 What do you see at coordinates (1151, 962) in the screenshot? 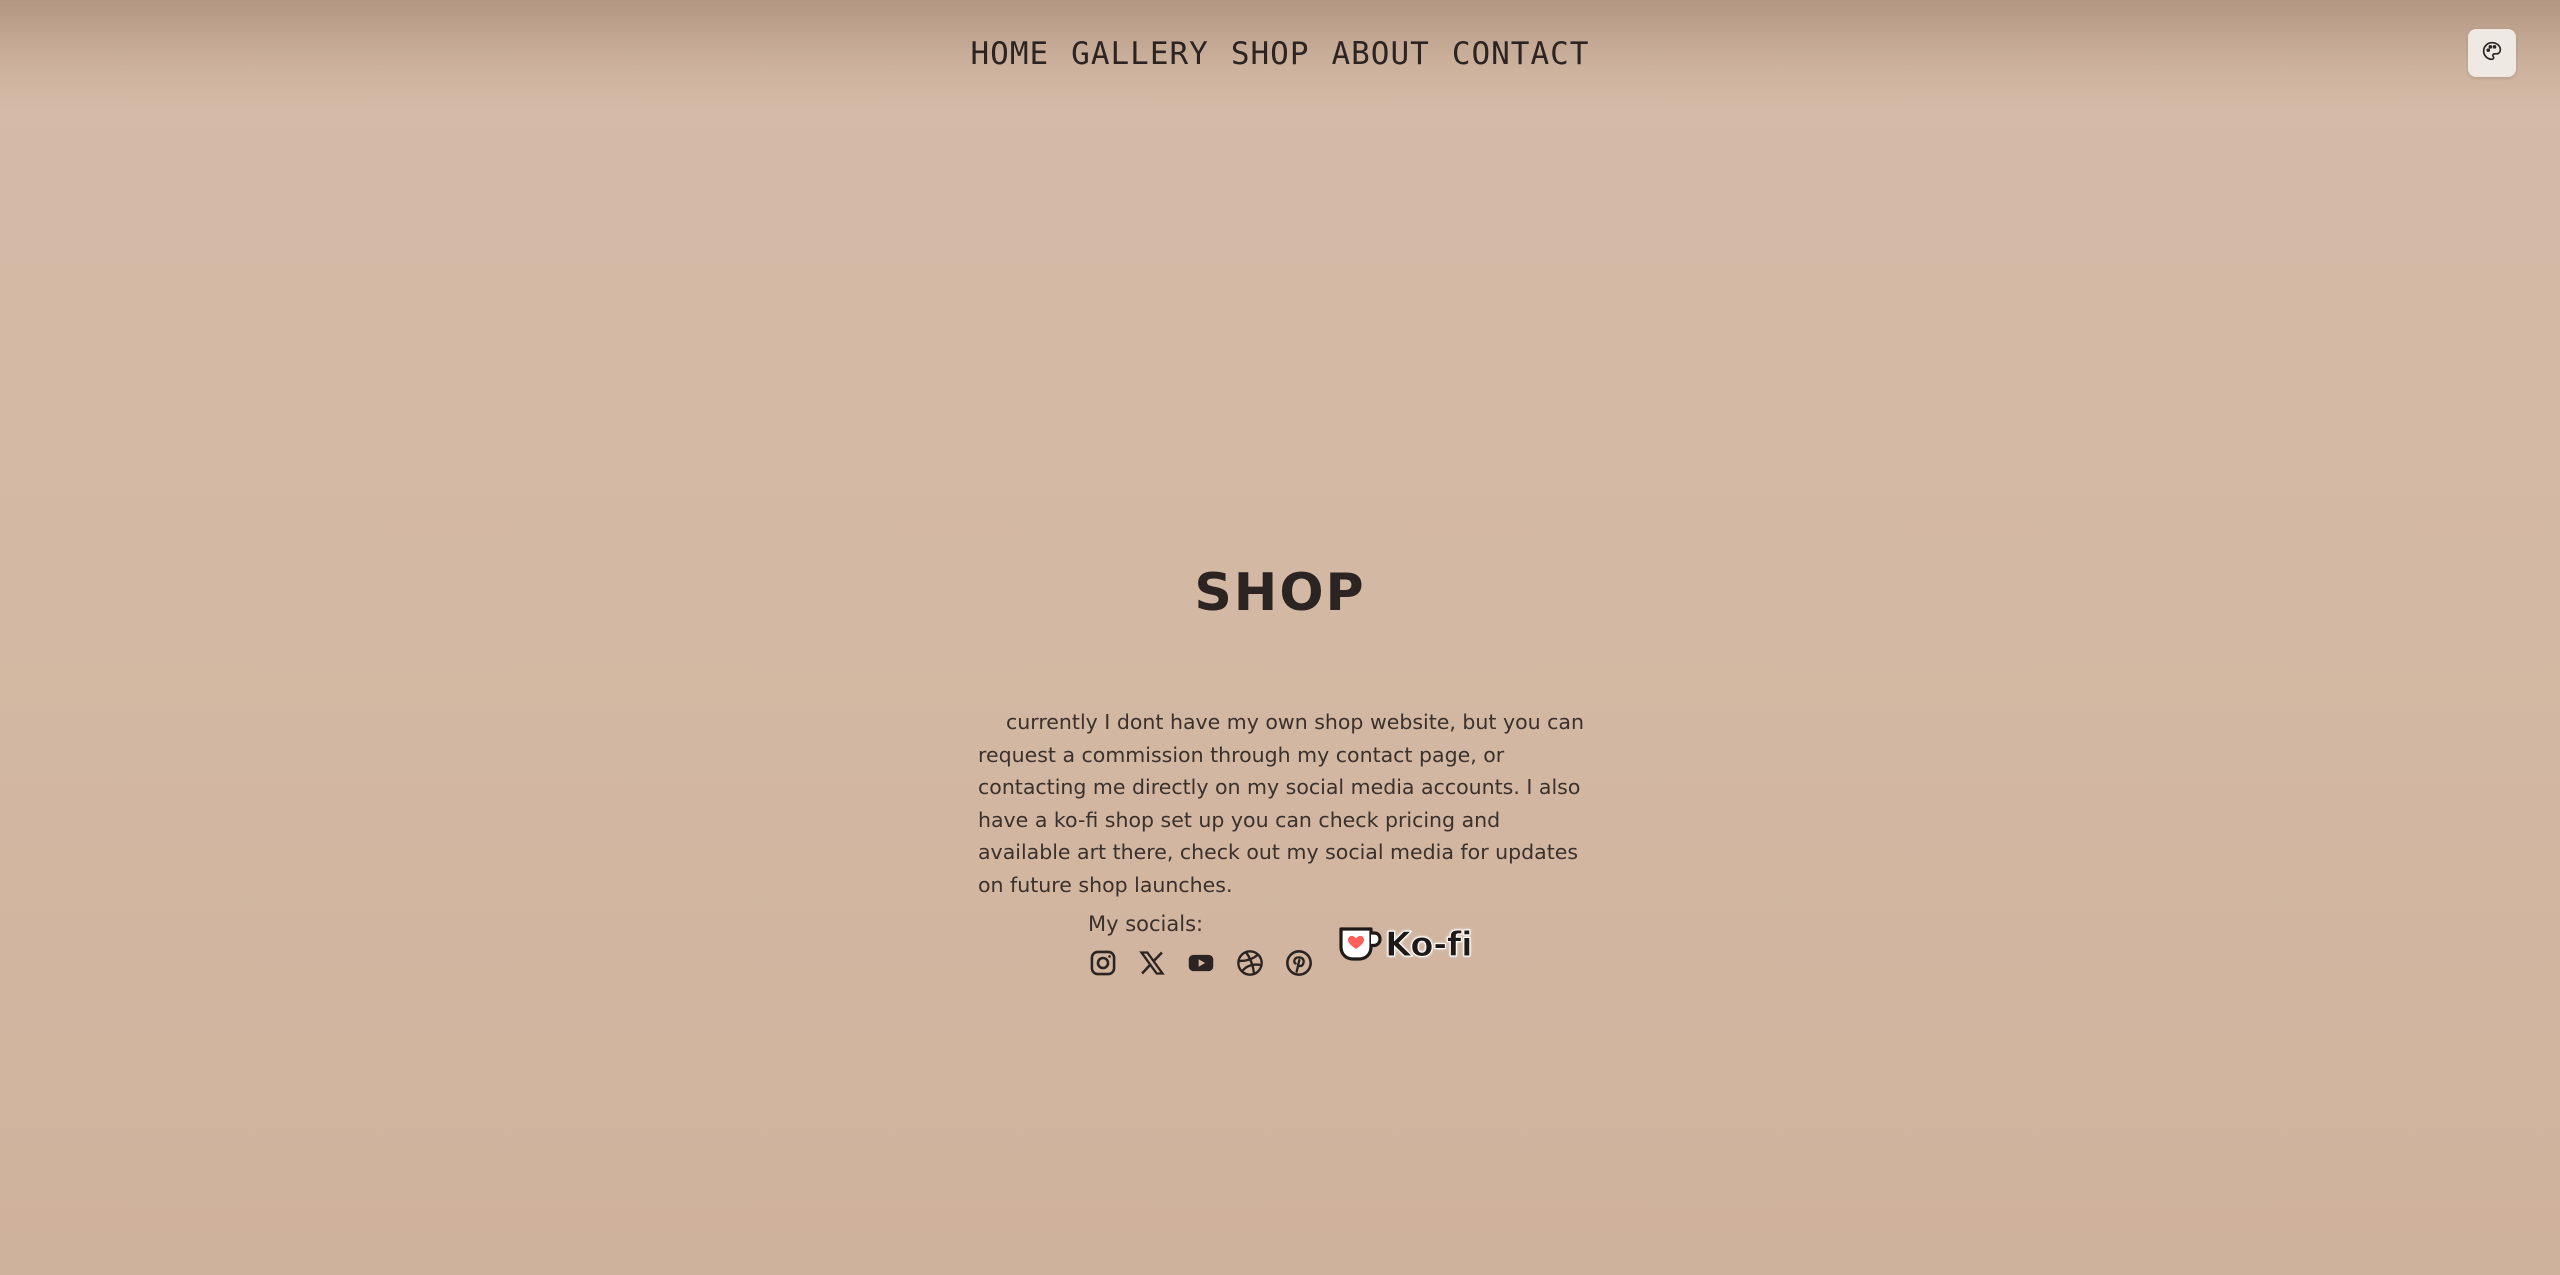
I see `x-icon` at bounding box center [1151, 962].